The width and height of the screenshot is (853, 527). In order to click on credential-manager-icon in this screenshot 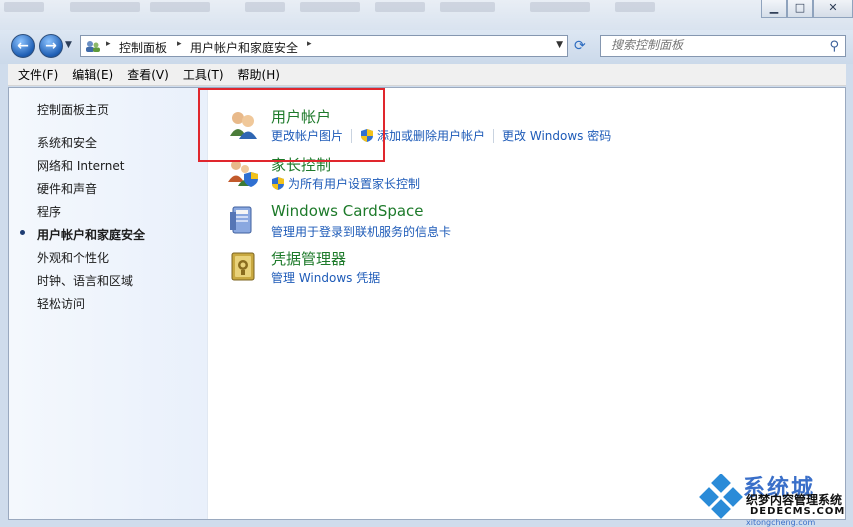, I will do `click(243, 266)`.